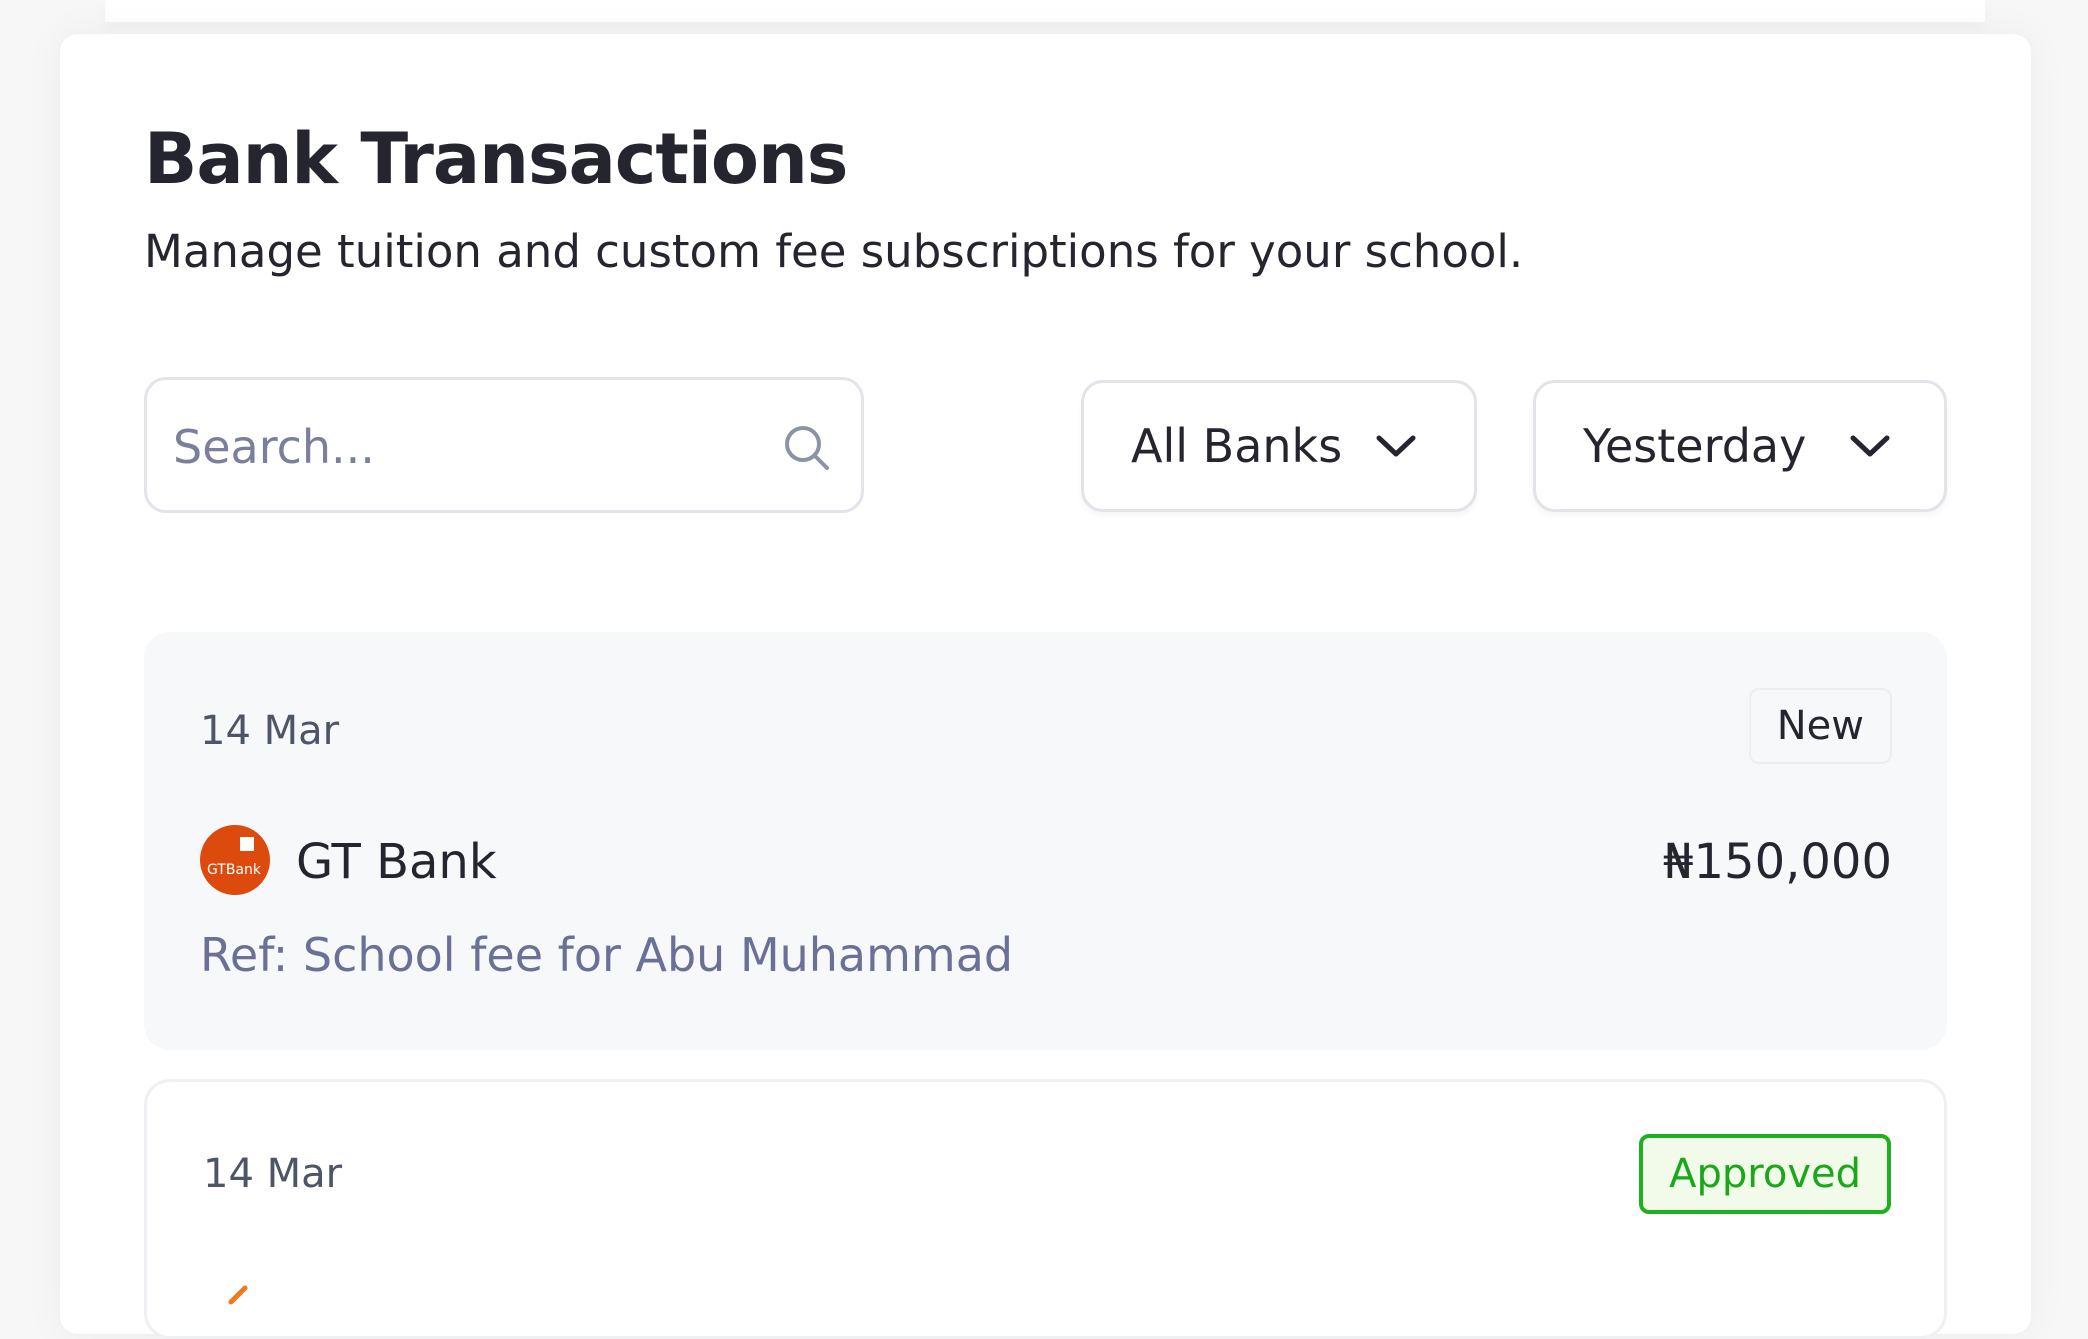 The height and width of the screenshot is (1339, 2088). I want to click on gtbank-logo: GTBank, so click(235, 860).